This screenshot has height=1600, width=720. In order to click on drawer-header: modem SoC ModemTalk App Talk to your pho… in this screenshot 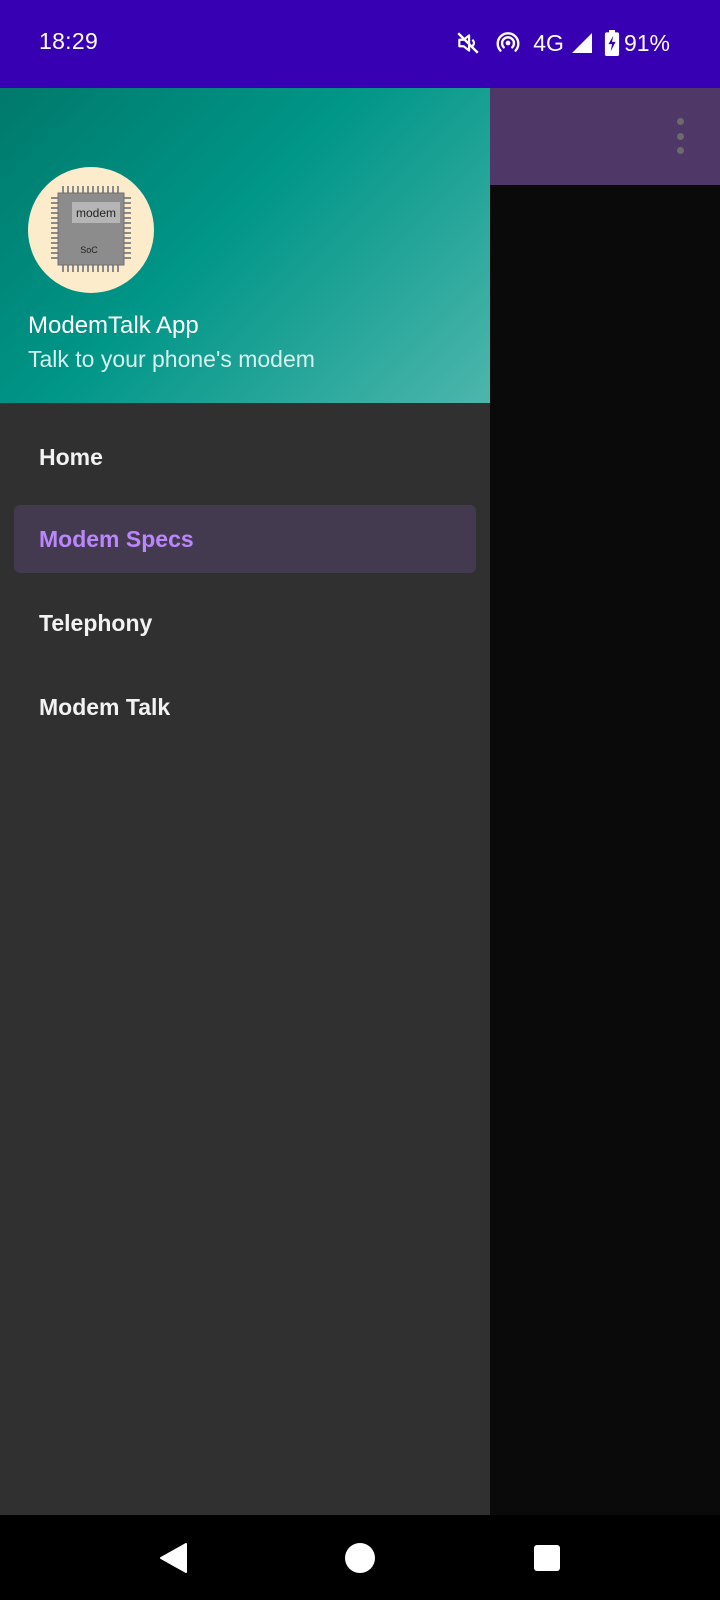, I will do `click(245, 245)`.